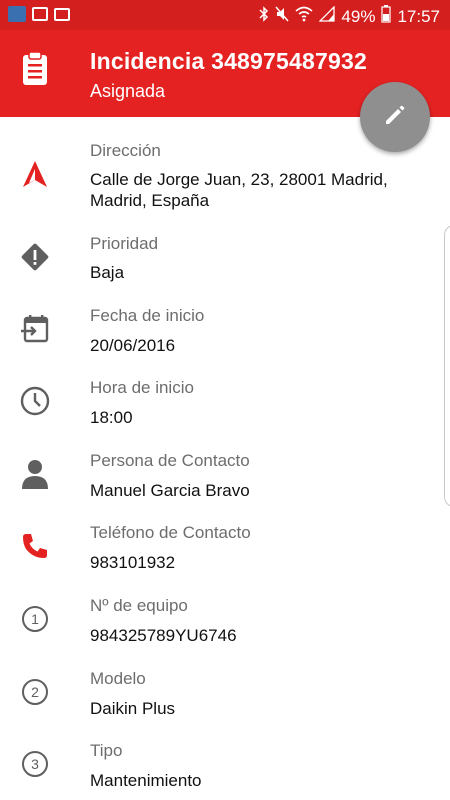  What do you see at coordinates (35, 401) in the screenshot?
I see `clock-icon` at bounding box center [35, 401].